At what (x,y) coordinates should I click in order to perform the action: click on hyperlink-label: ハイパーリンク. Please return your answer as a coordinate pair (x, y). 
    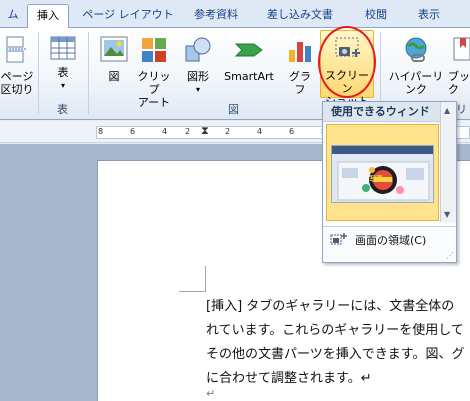
    Looking at the image, I should click on (416, 83).